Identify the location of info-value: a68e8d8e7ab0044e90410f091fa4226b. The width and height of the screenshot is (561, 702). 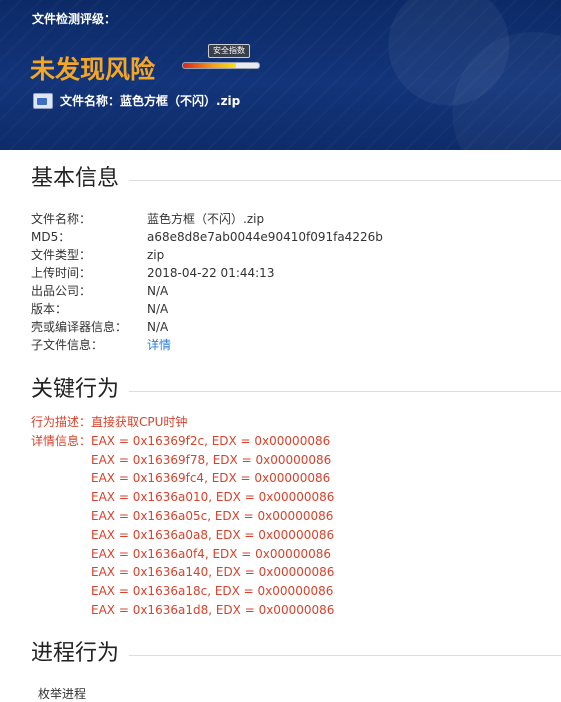
(265, 237).